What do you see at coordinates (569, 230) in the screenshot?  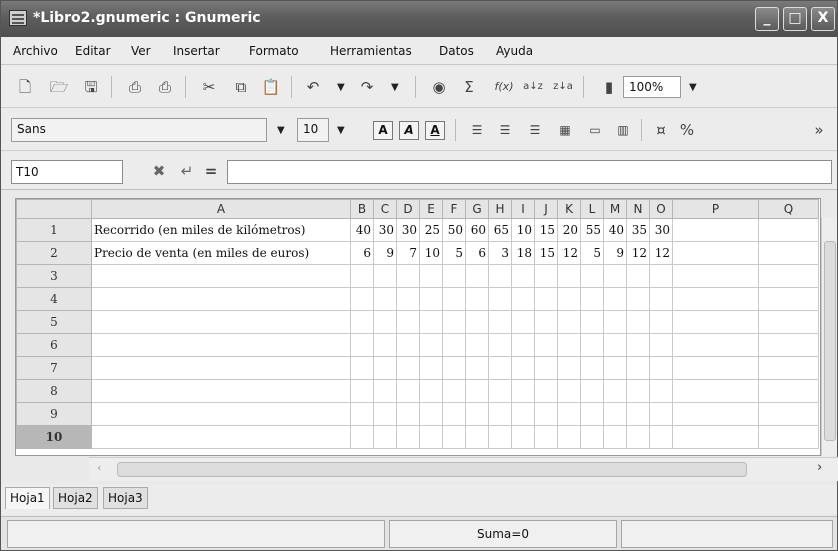 I see `cell: 20` at bounding box center [569, 230].